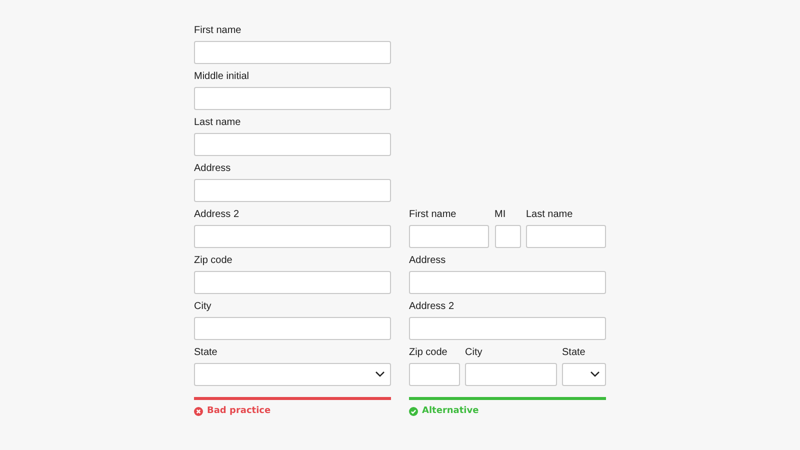 The width and height of the screenshot is (800, 450). I want to click on x-circle-icon, so click(198, 411).